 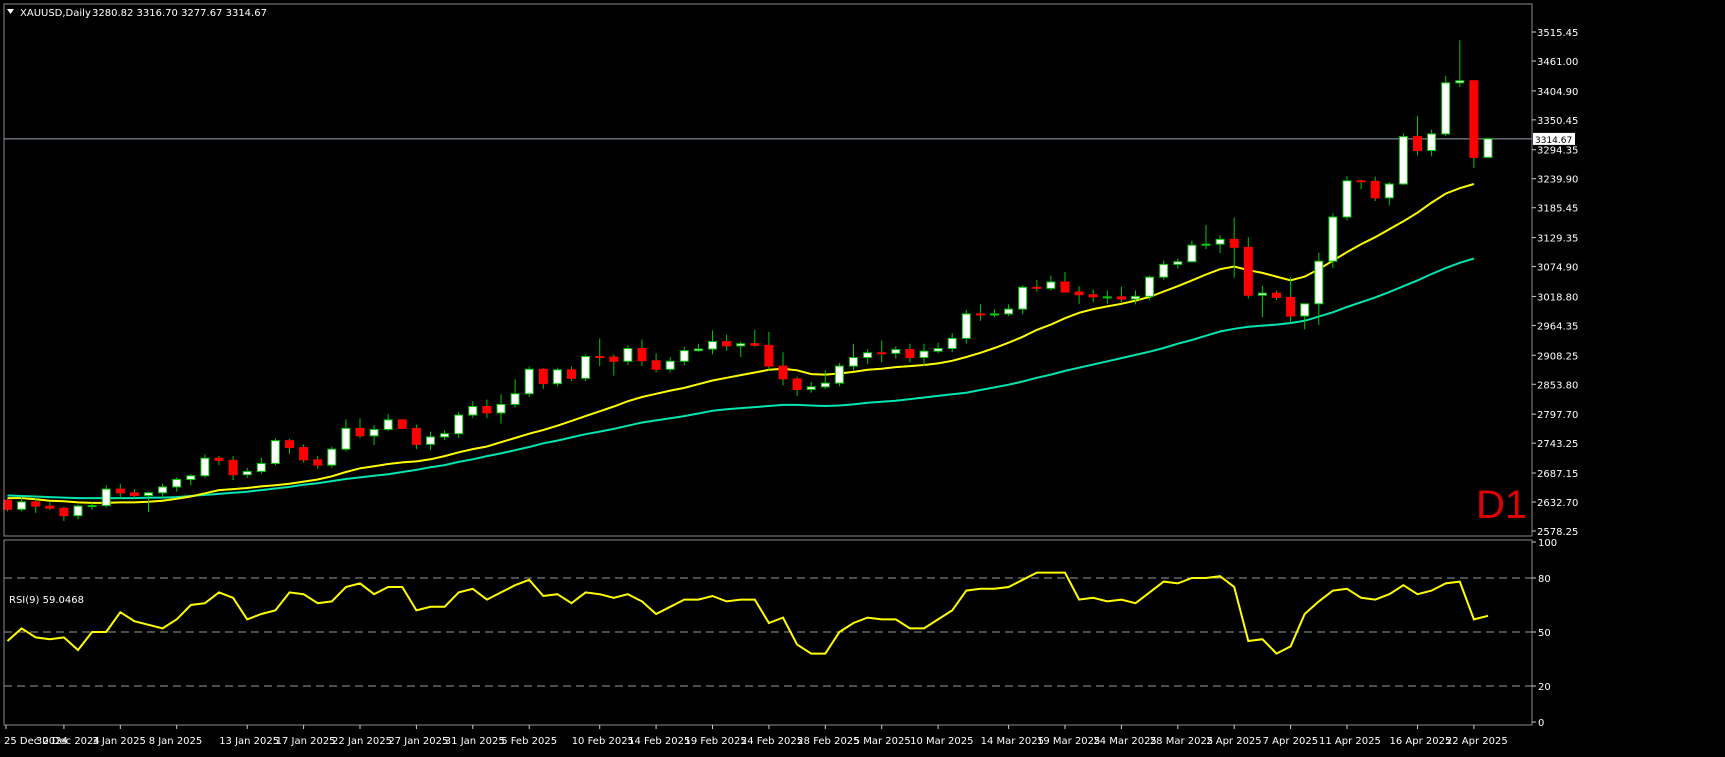 I want to click on rsi-header: RSI(9) 59.0468, so click(x=46, y=600).